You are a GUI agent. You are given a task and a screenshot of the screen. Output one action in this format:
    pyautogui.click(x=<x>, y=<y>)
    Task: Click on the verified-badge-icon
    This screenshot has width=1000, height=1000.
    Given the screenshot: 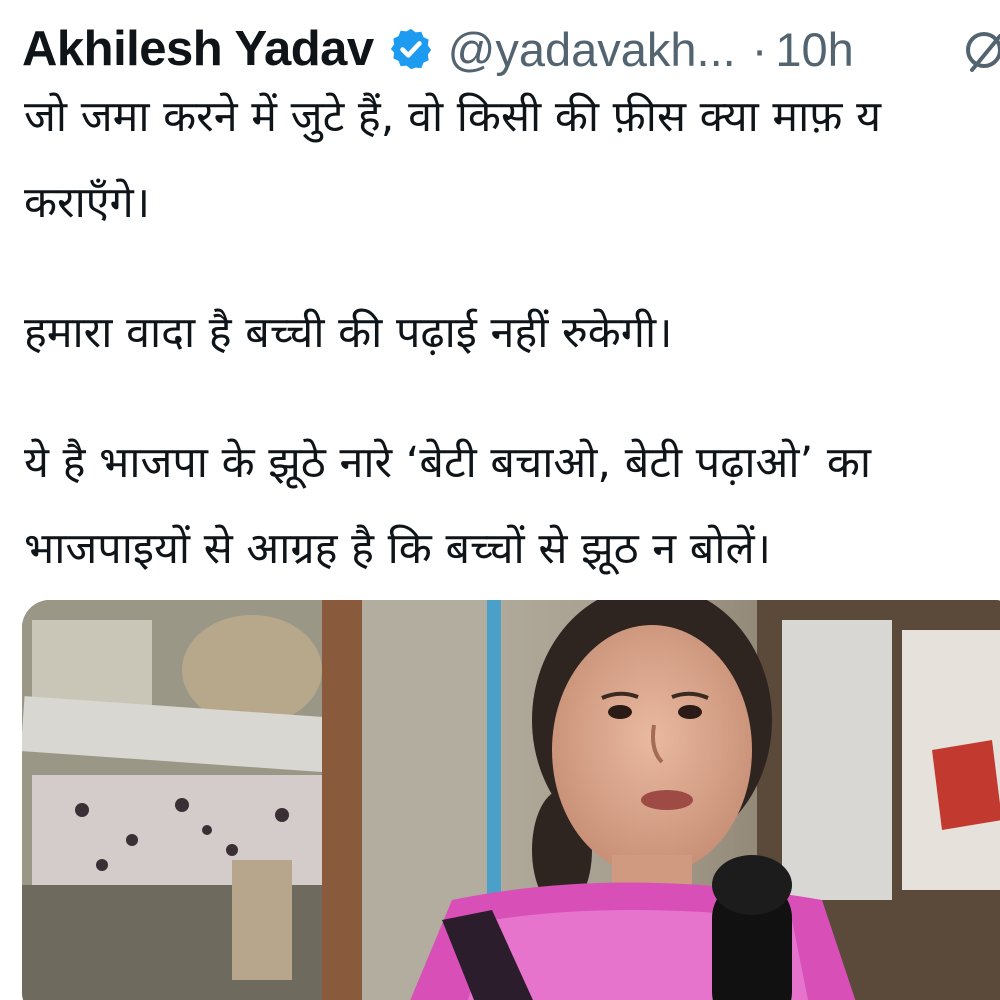 What is the action you would take?
    pyautogui.click(x=411, y=49)
    